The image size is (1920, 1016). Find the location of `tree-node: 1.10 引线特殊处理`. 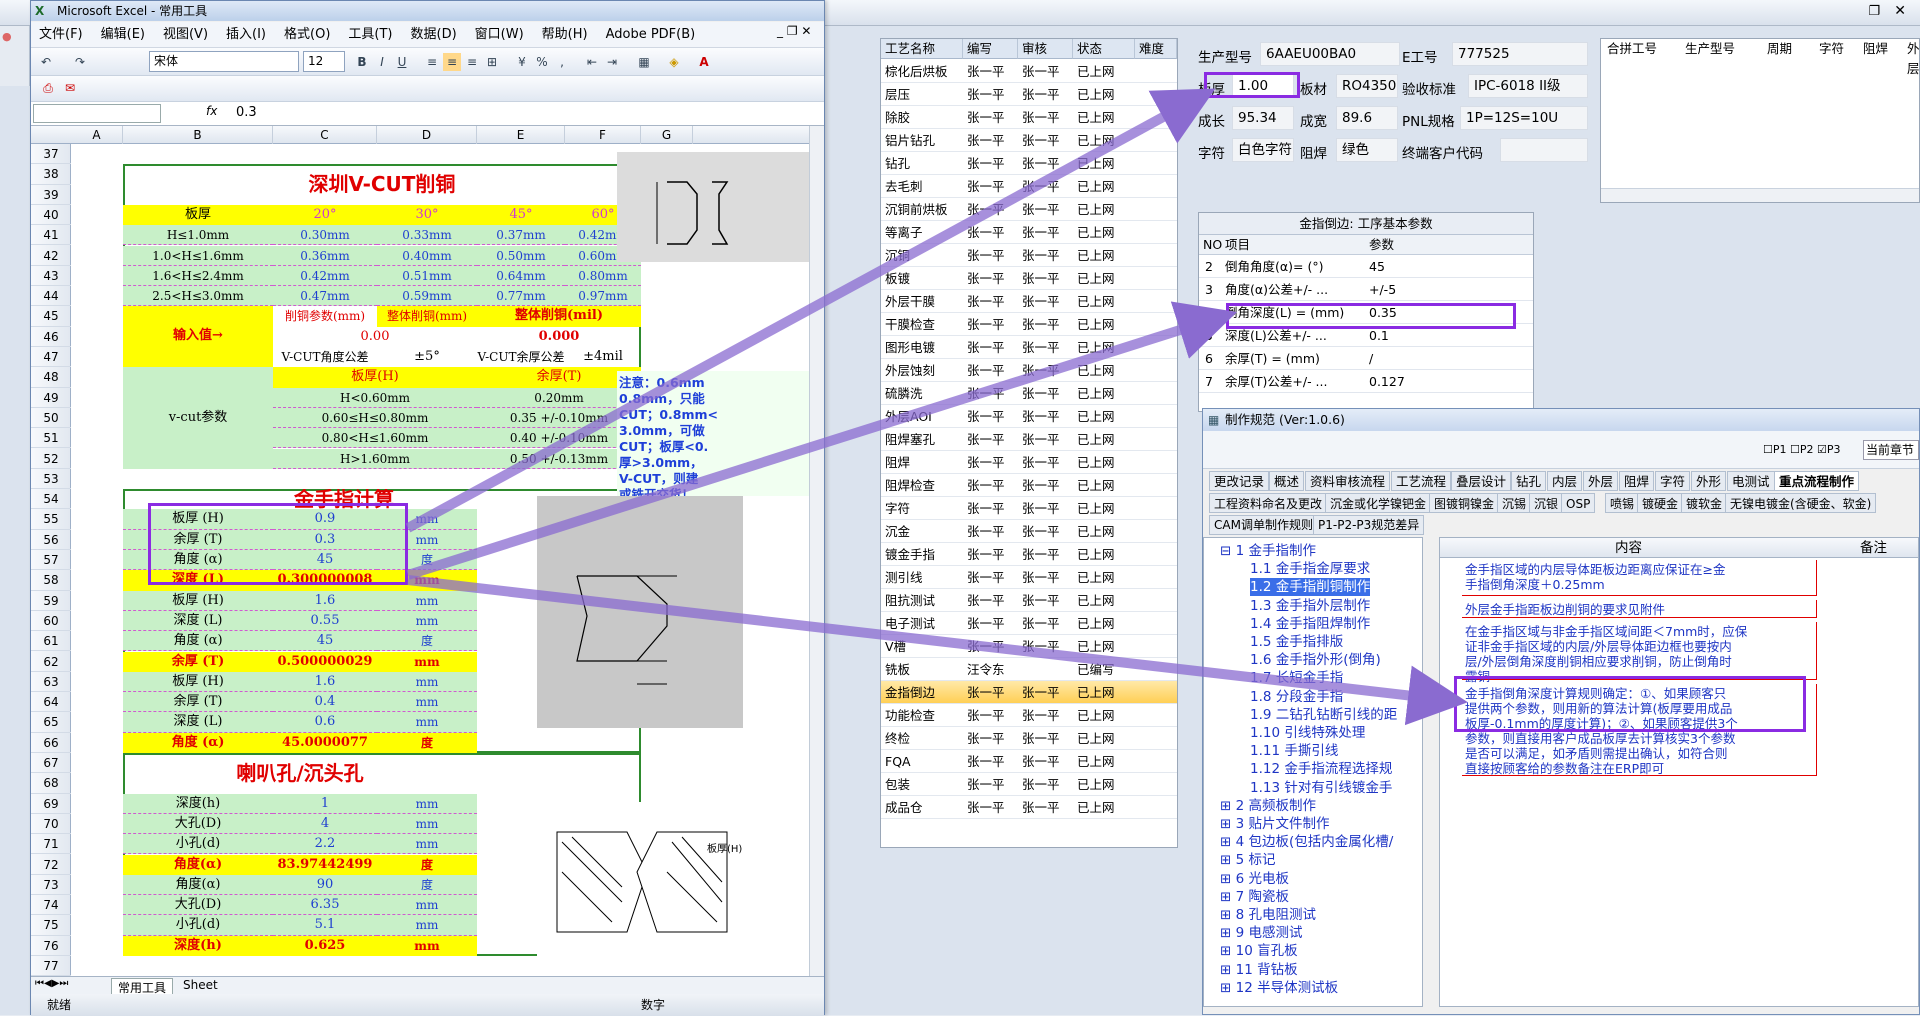

tree-node: 1.10 引线特殊处理 is located at coordinates (1307, 733).